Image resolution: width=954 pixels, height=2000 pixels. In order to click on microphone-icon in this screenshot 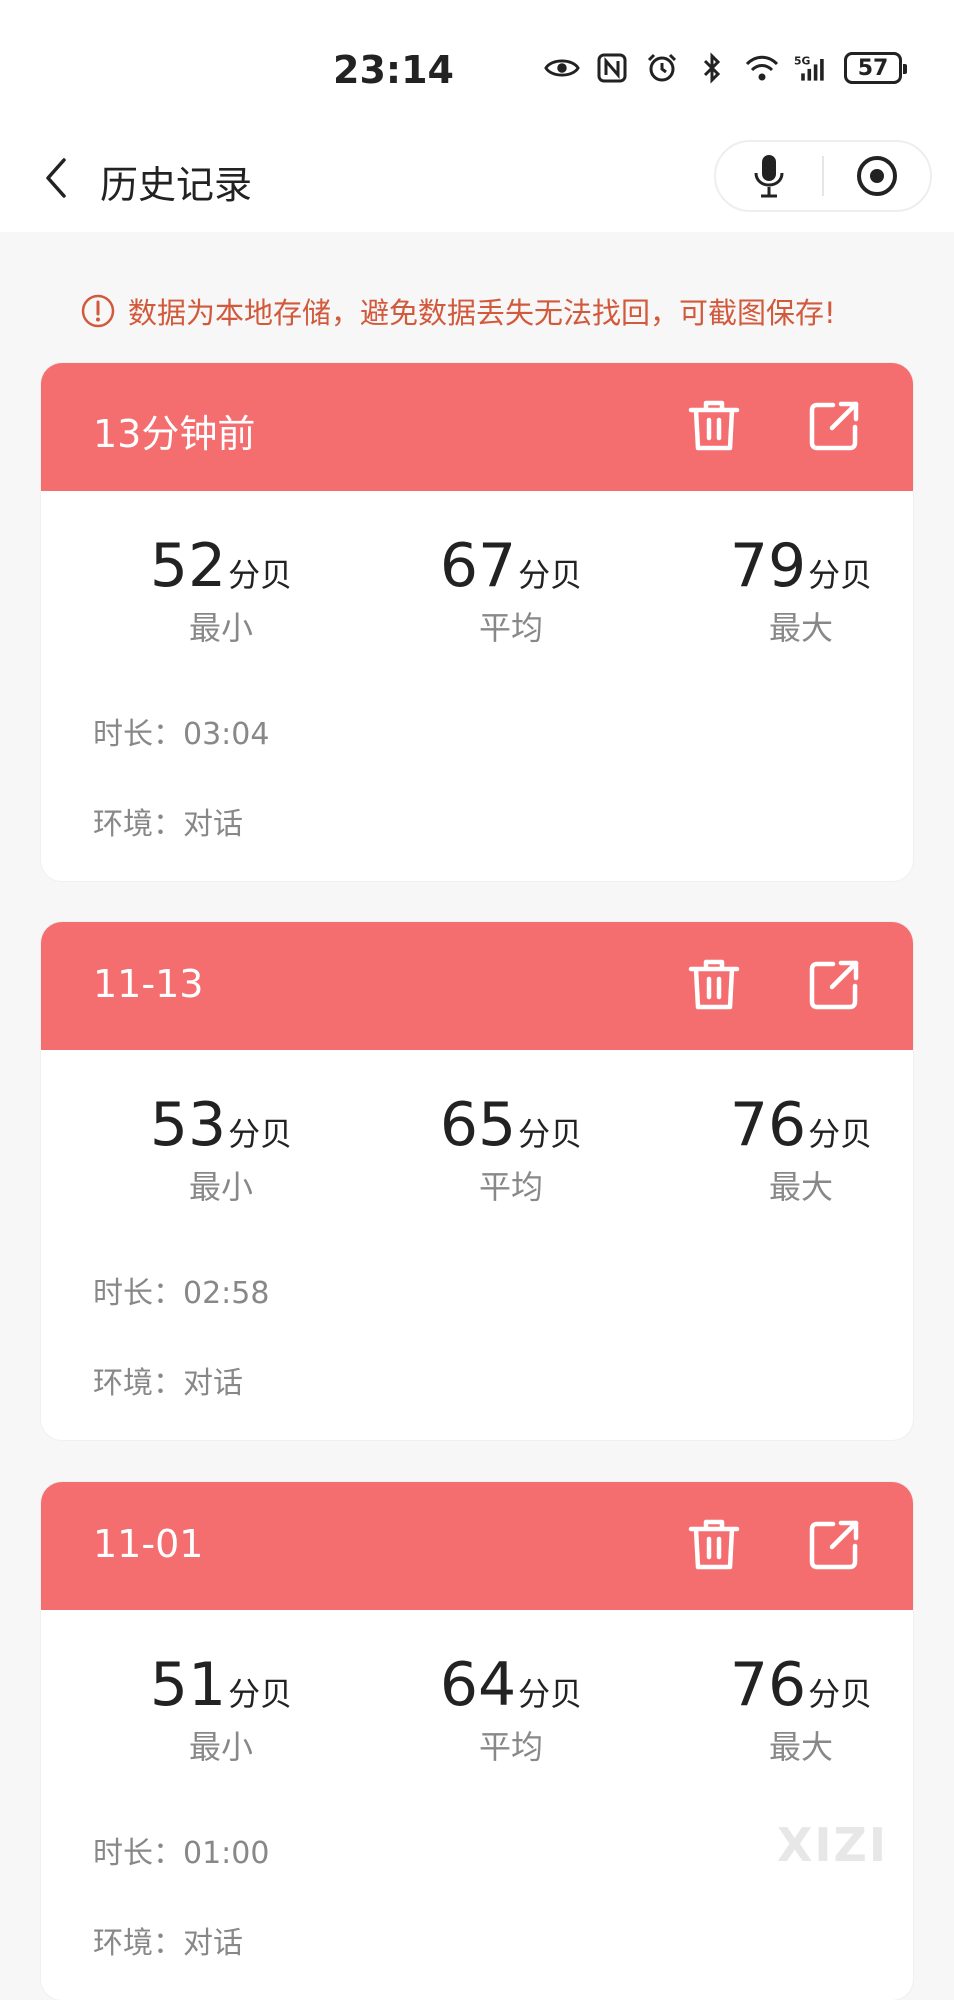, I will do `click(769, 176)`.